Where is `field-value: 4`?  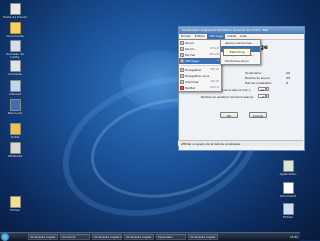
field-value: 4 is located at coordinates (287, 83).